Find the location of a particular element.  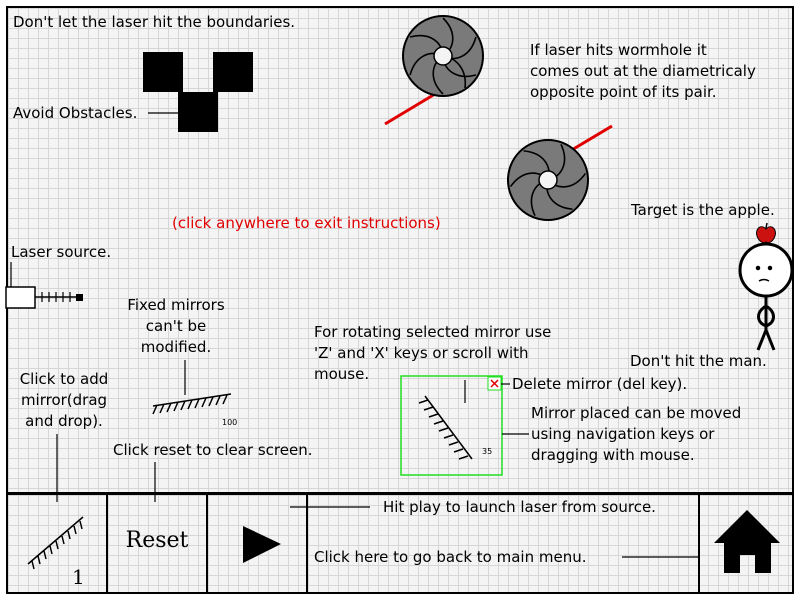

instruction-play: Hit play to launch laser from source. is located at coordinates (519, 507).